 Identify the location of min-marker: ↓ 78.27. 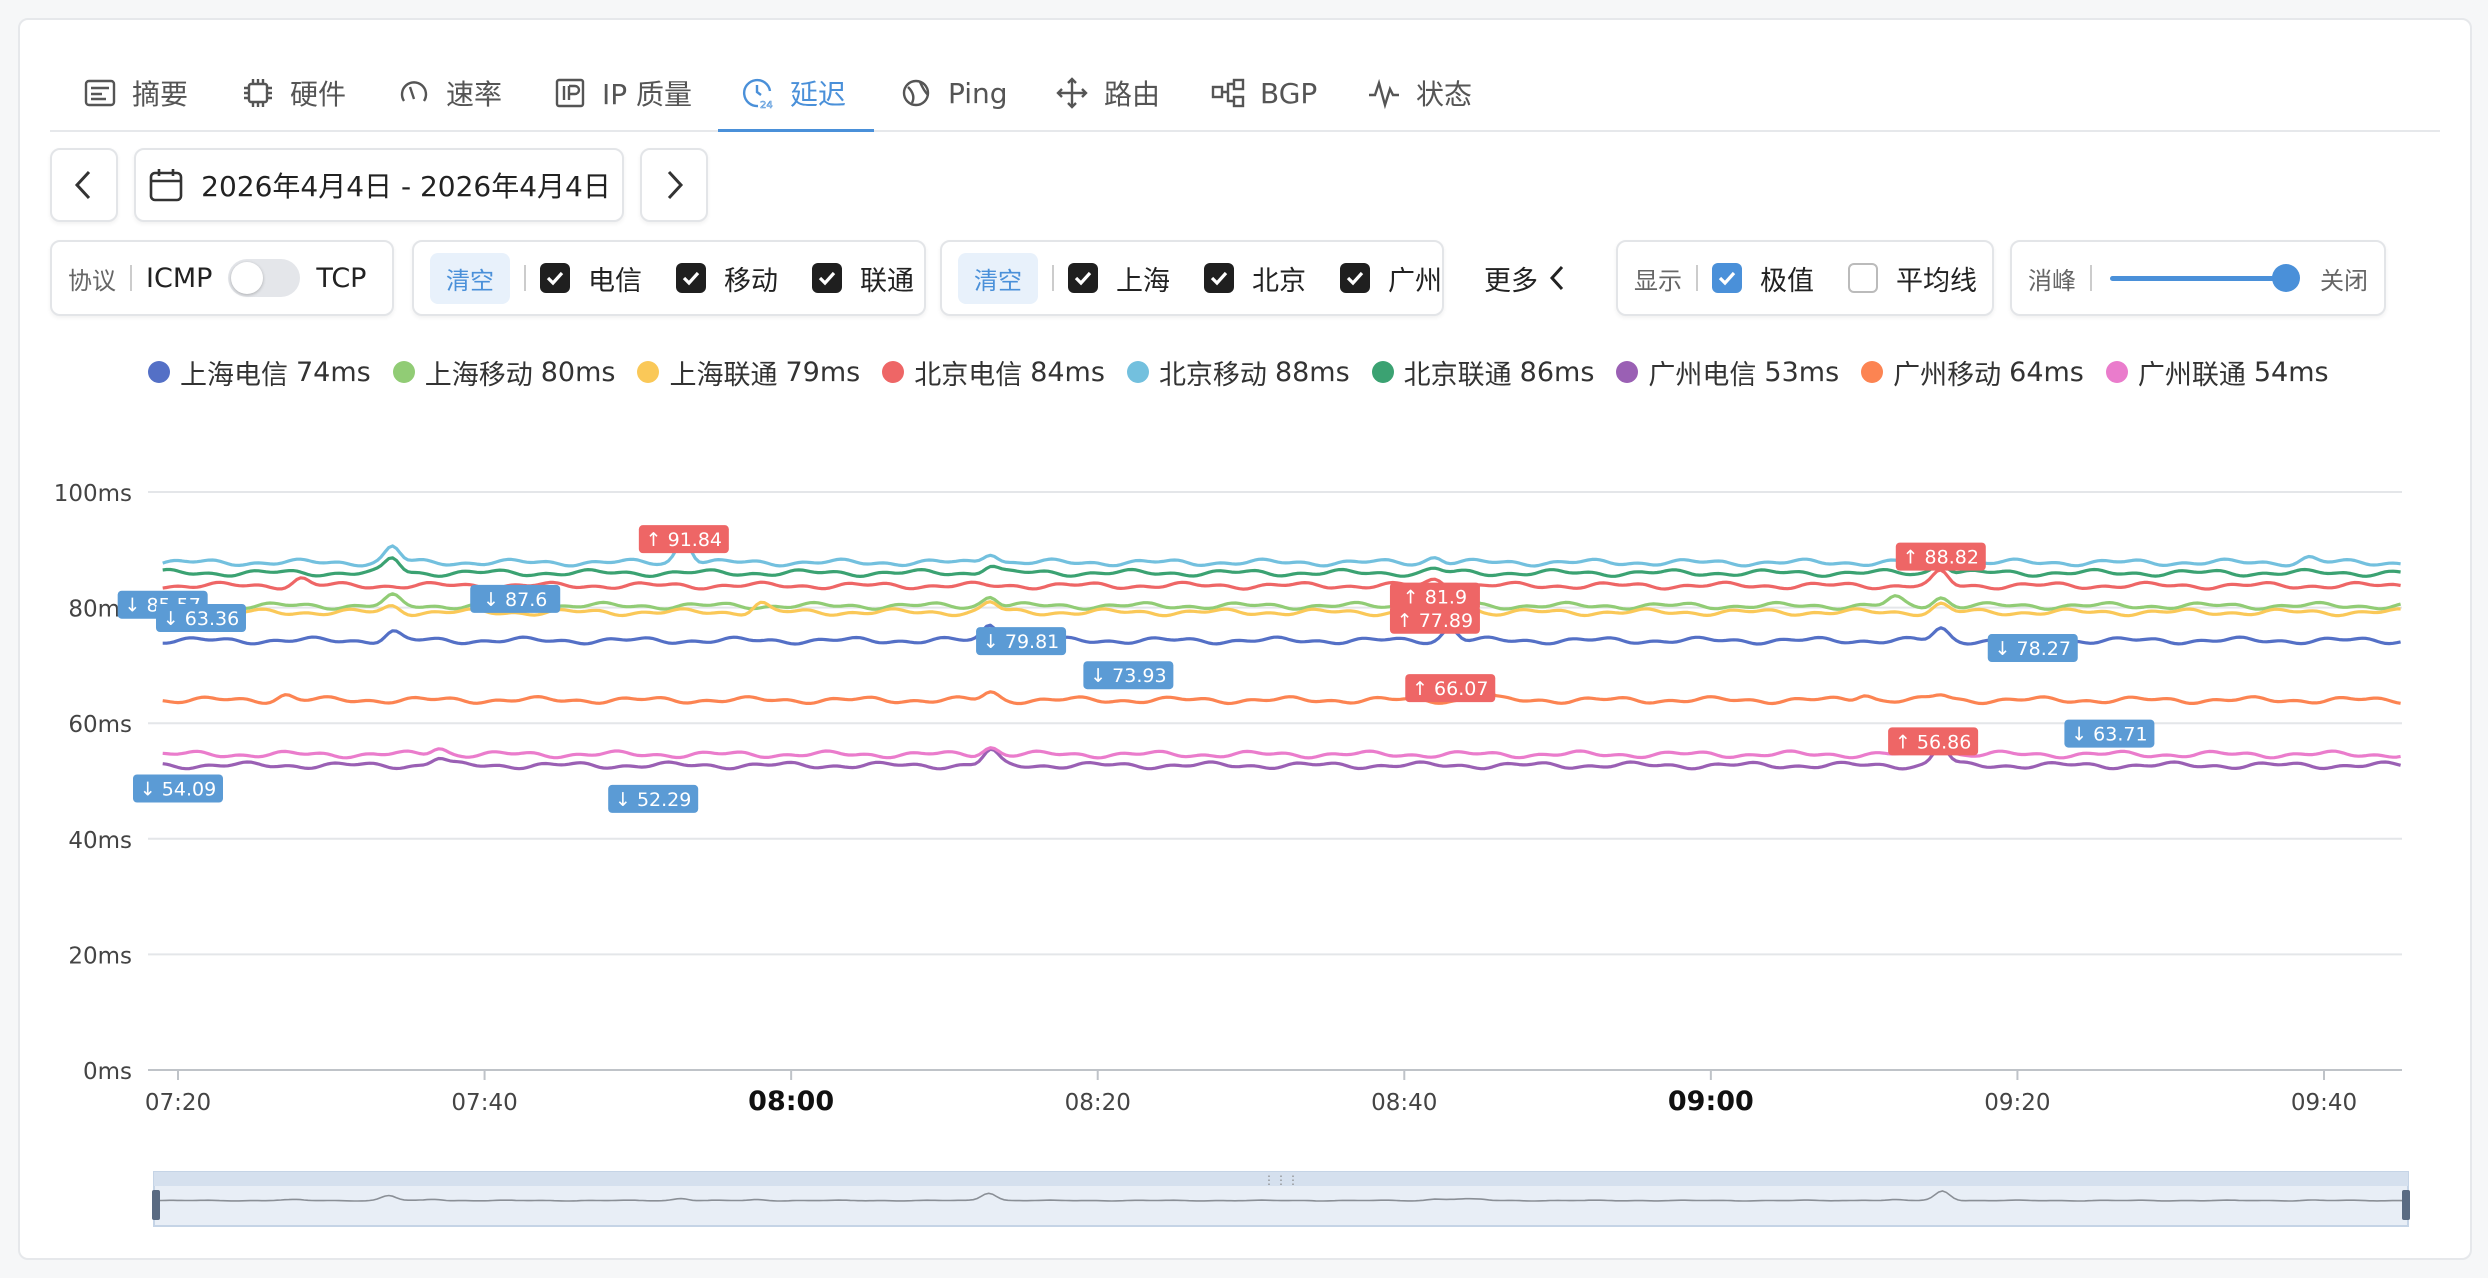
(2032, 648).